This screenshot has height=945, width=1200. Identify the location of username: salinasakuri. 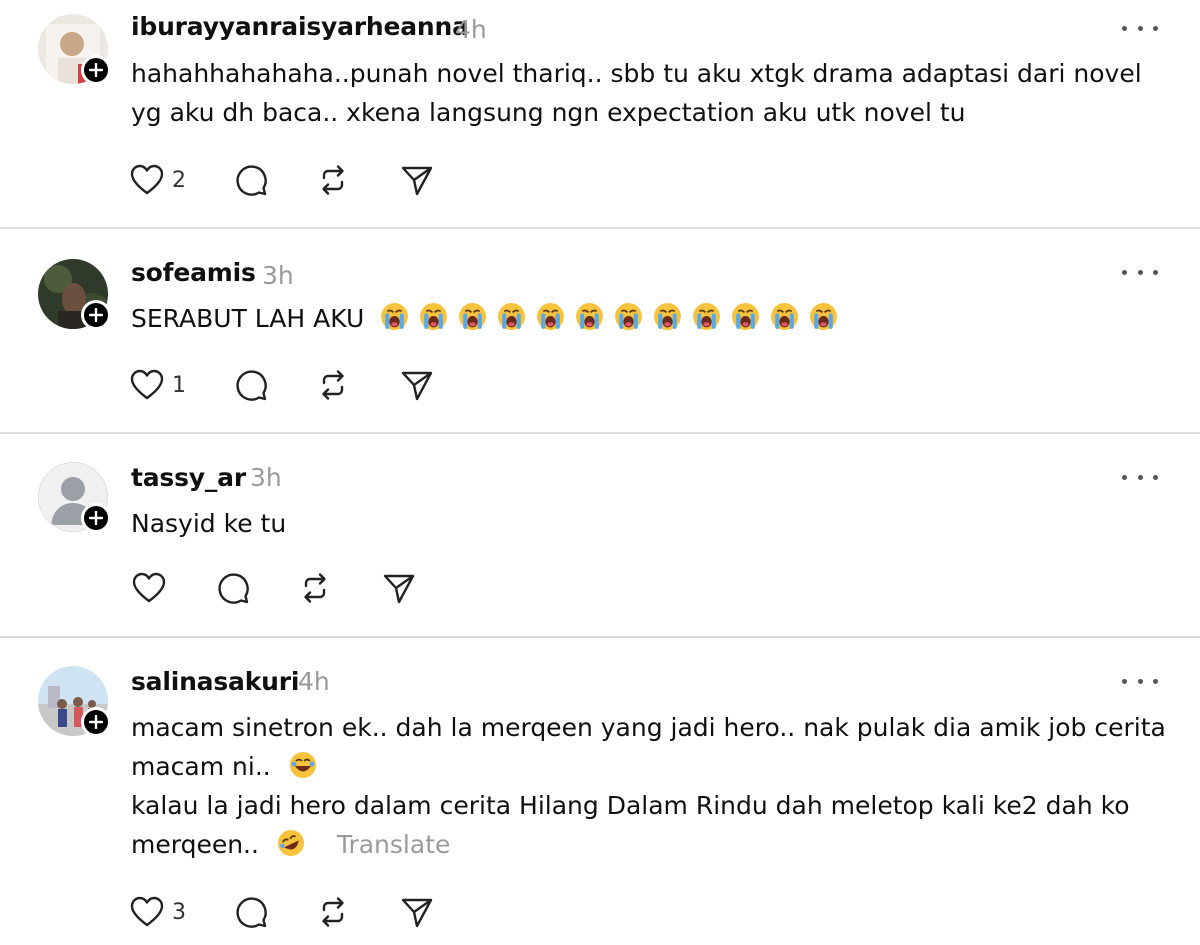
(215, 681).